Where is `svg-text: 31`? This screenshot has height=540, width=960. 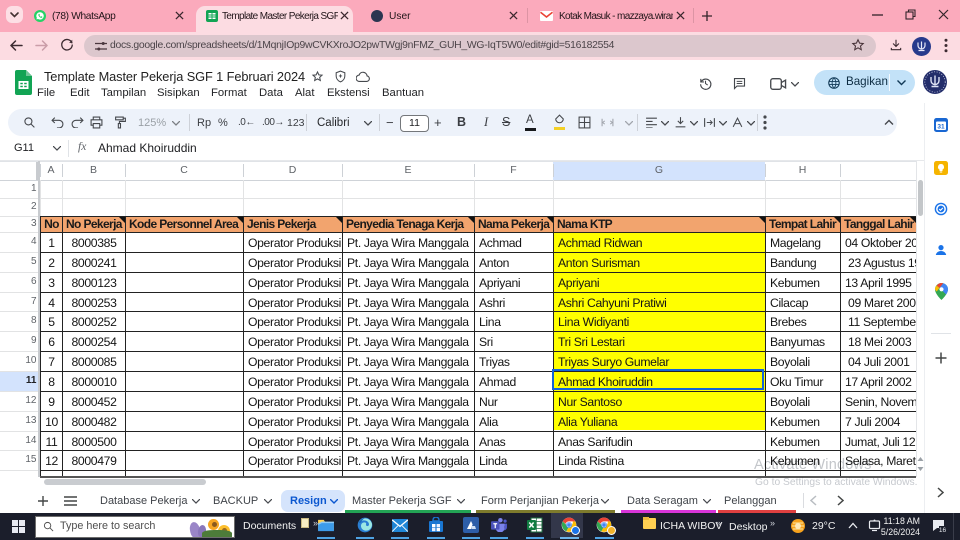
svg-text: 31 is located at coordinates (941, 127).